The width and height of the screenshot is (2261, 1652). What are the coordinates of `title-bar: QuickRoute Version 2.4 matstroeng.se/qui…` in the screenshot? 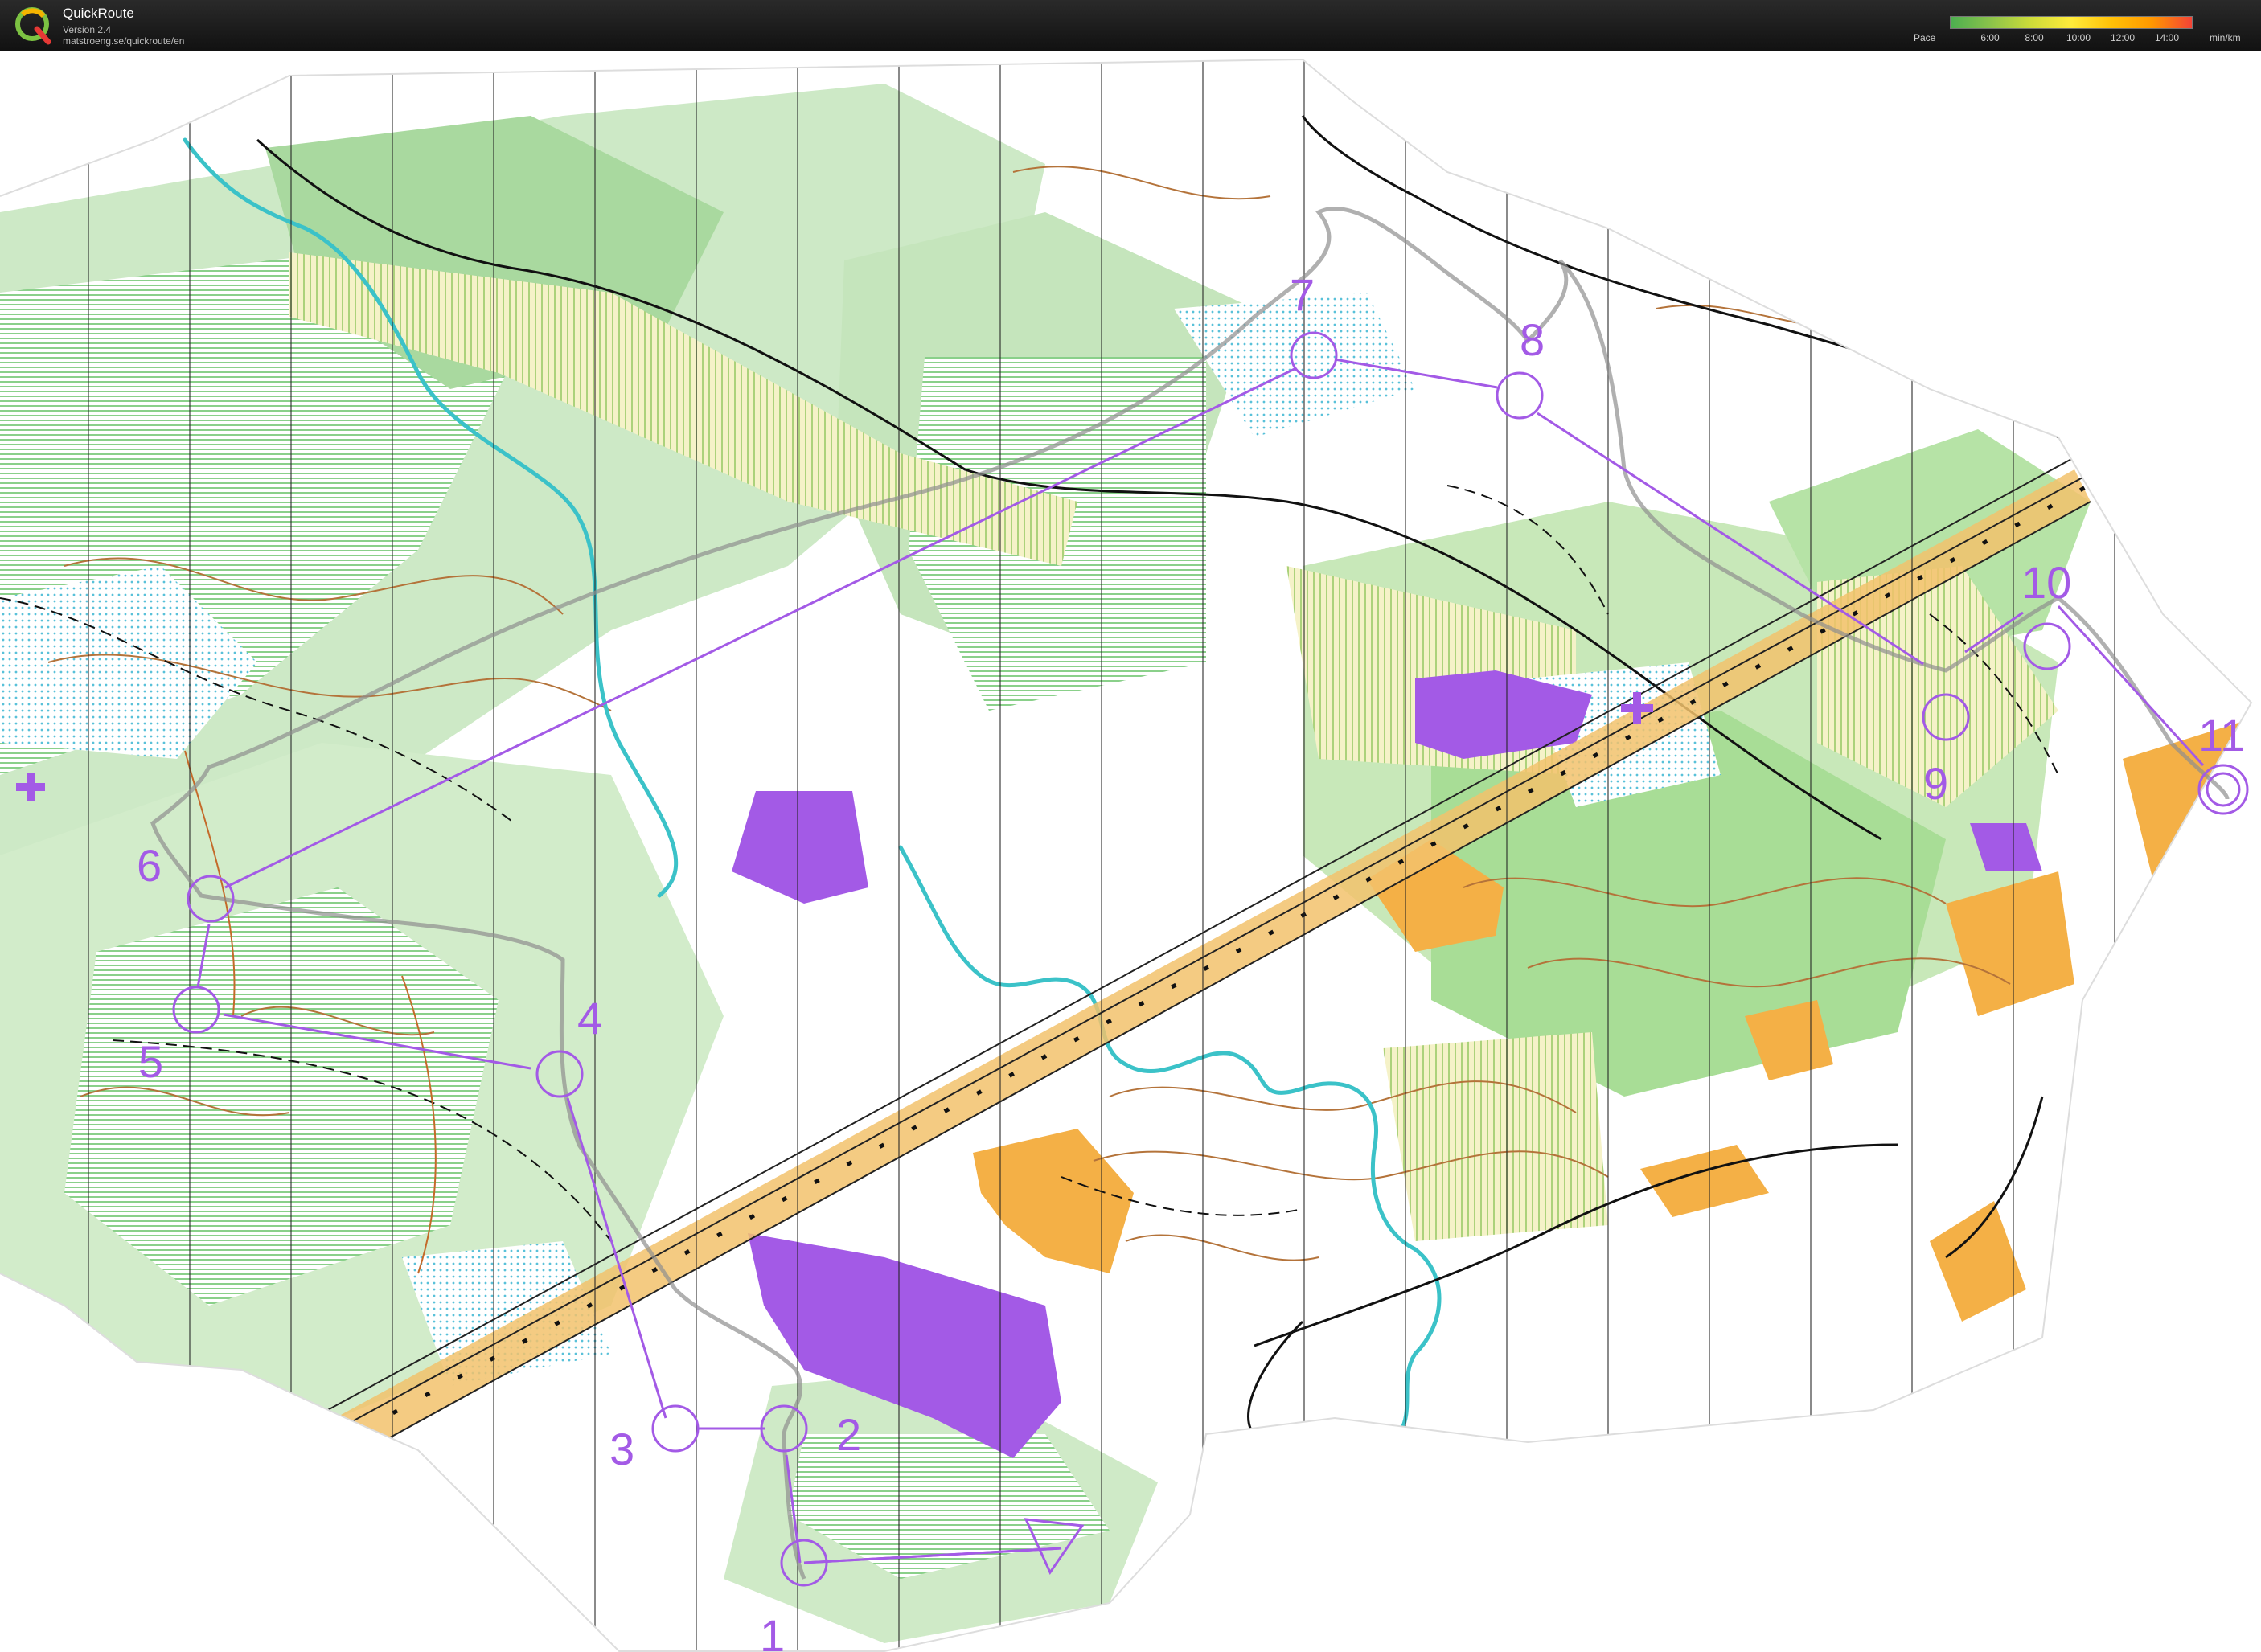 It's located at (1130, 25).